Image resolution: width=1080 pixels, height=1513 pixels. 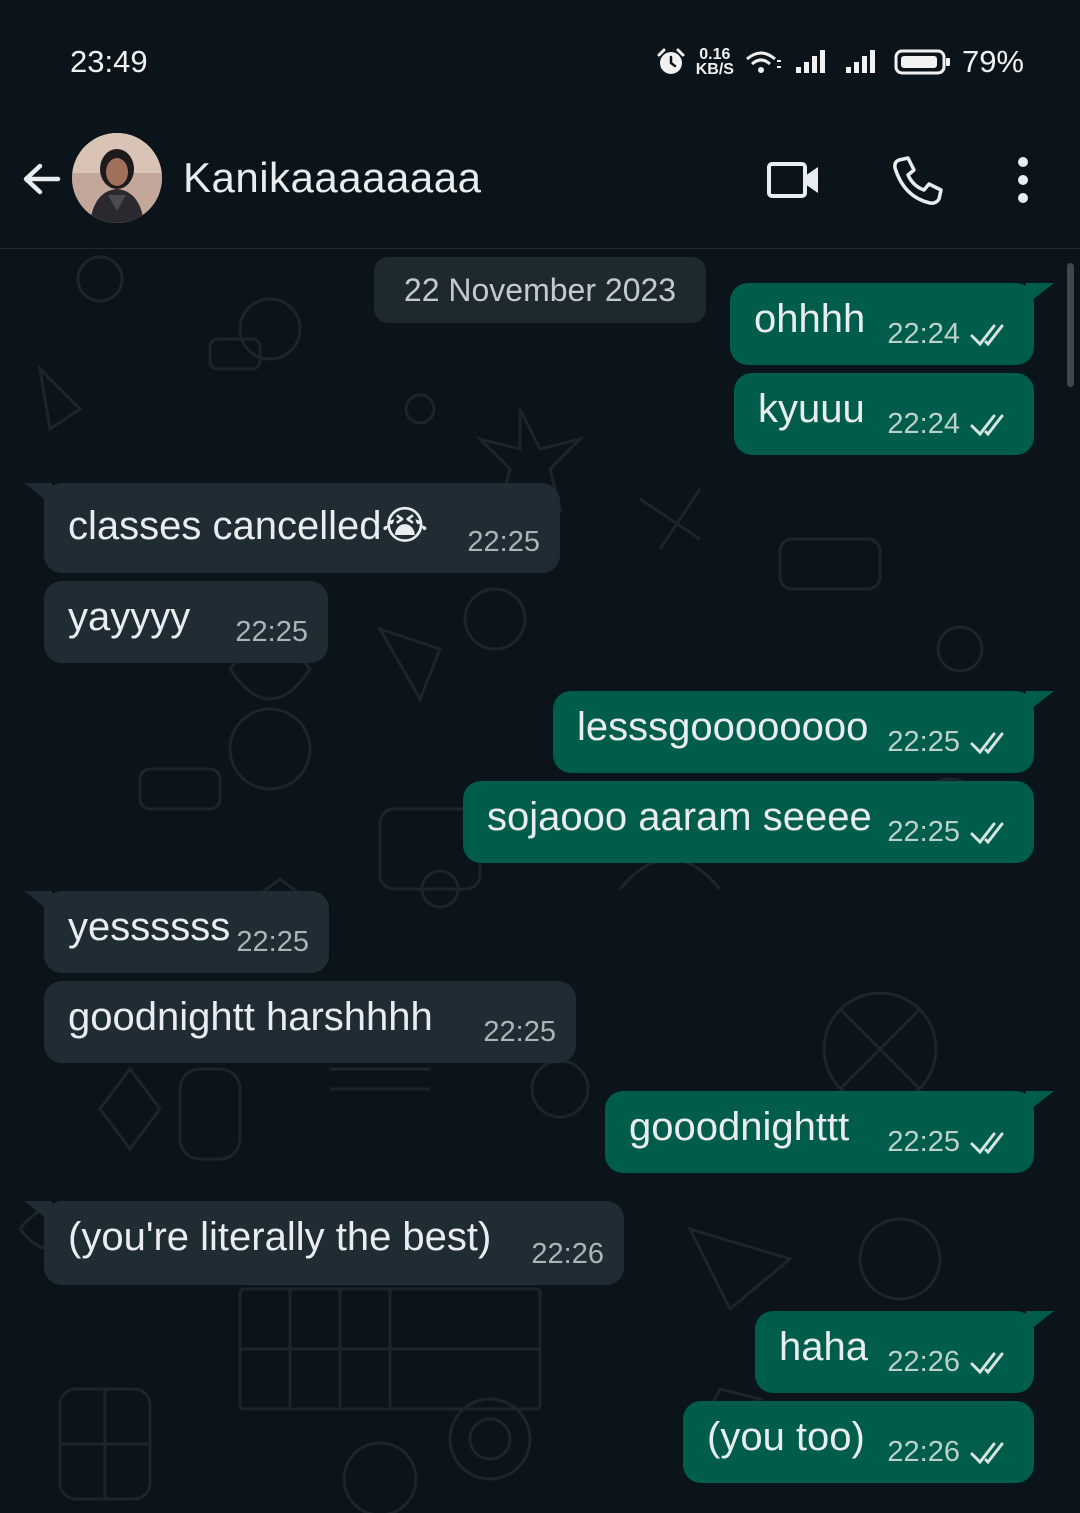 I want to click on network-speed-unit: KB/S, so click(x=714, y=69).